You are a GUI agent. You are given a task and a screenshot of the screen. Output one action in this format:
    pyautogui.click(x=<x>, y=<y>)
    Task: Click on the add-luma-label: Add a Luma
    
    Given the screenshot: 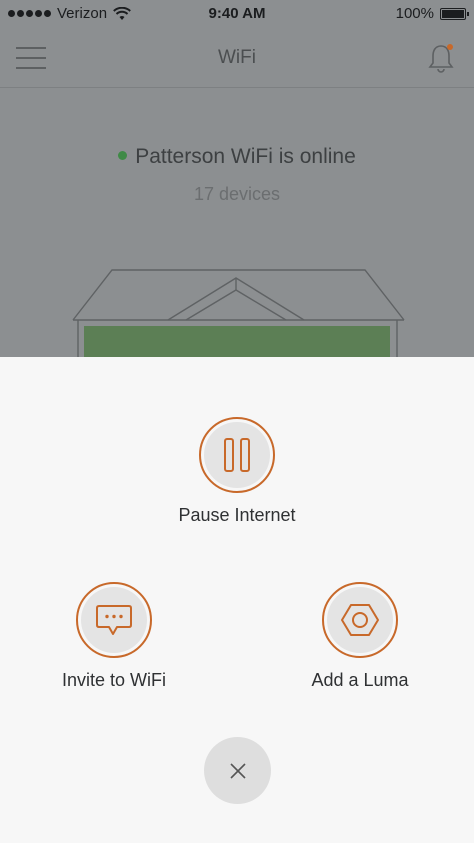 What is the action you would take?
    pyautogui.click(x=360, y=680)
    